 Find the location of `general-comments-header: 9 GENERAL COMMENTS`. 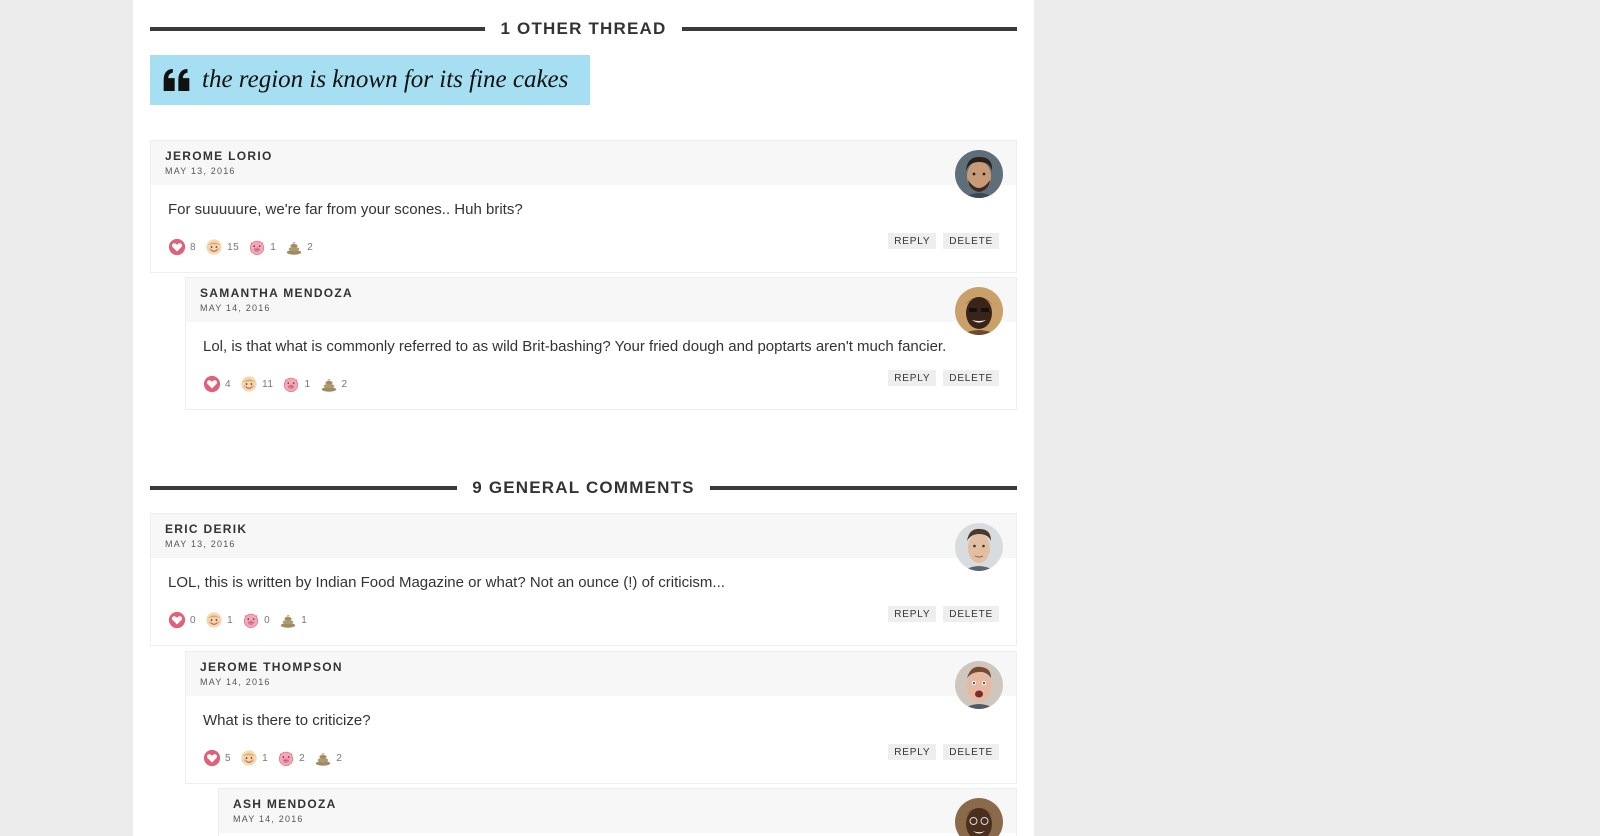

general-comments-header: 9 GENERAL COMMENTS is located at coordinates (583, 488).